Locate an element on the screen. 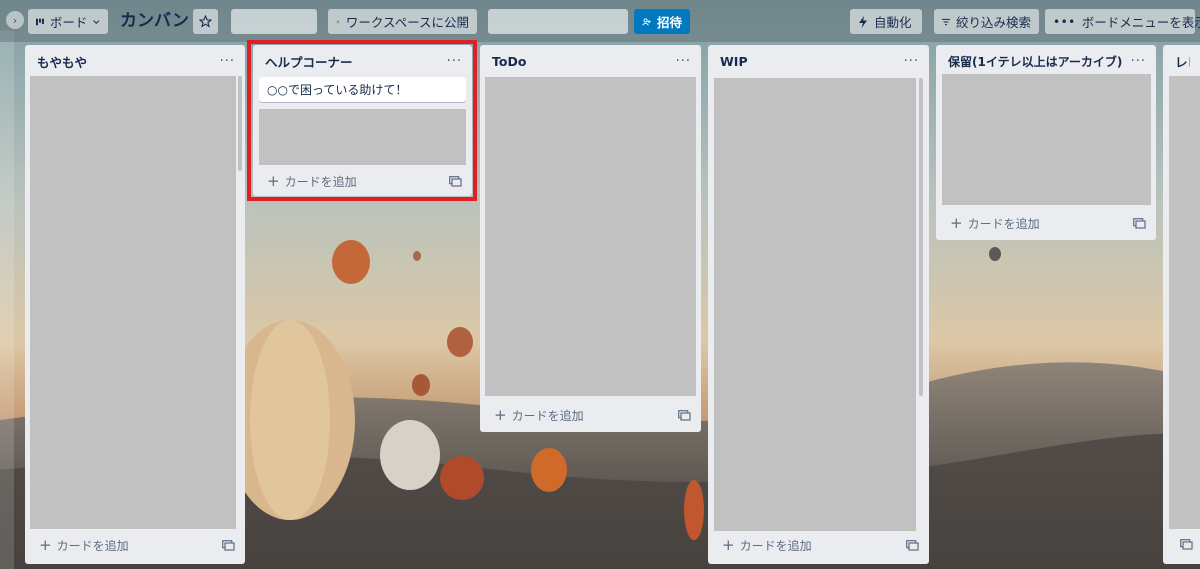  invite-button: 招待 is located at coordinates (662, 21).